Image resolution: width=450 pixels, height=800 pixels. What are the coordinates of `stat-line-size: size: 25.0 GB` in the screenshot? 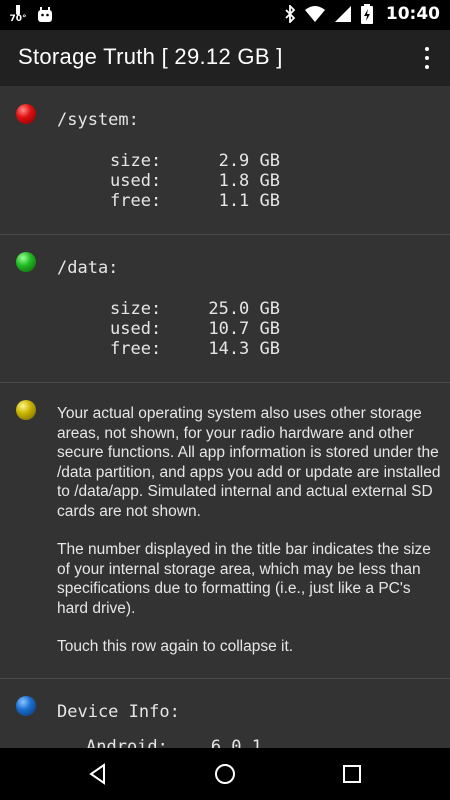 It's located at (195, 309).